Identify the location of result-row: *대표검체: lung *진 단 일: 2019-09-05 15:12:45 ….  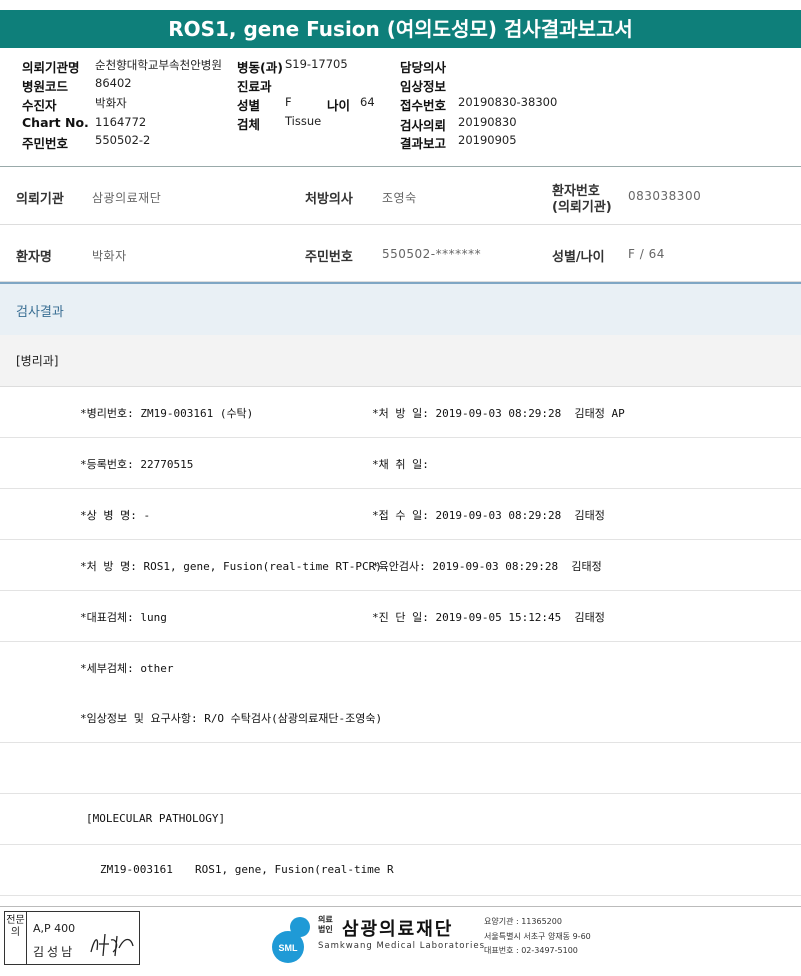
(400, 616).